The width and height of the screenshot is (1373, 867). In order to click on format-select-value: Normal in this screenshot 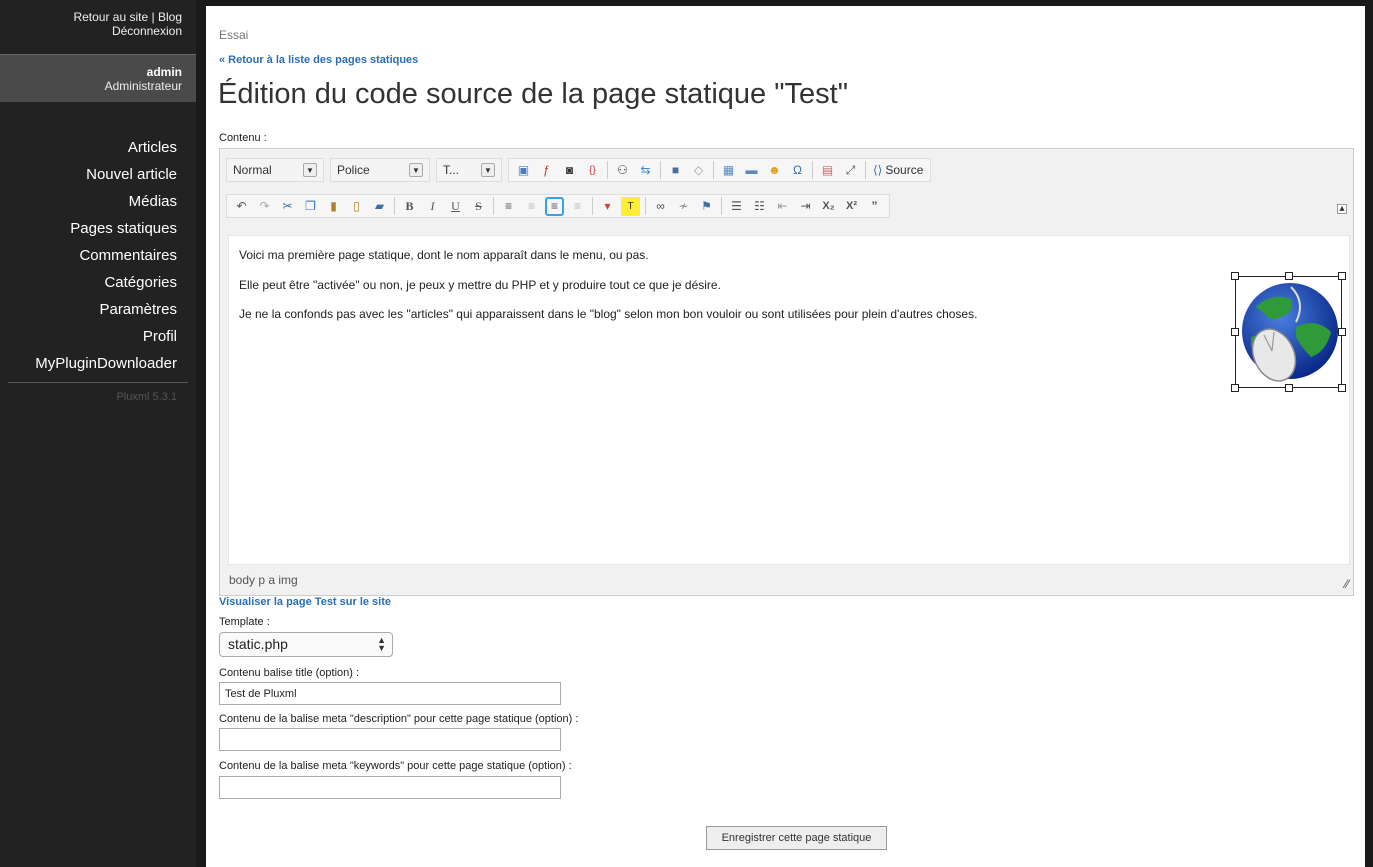, I will do `click(252, 170)`.